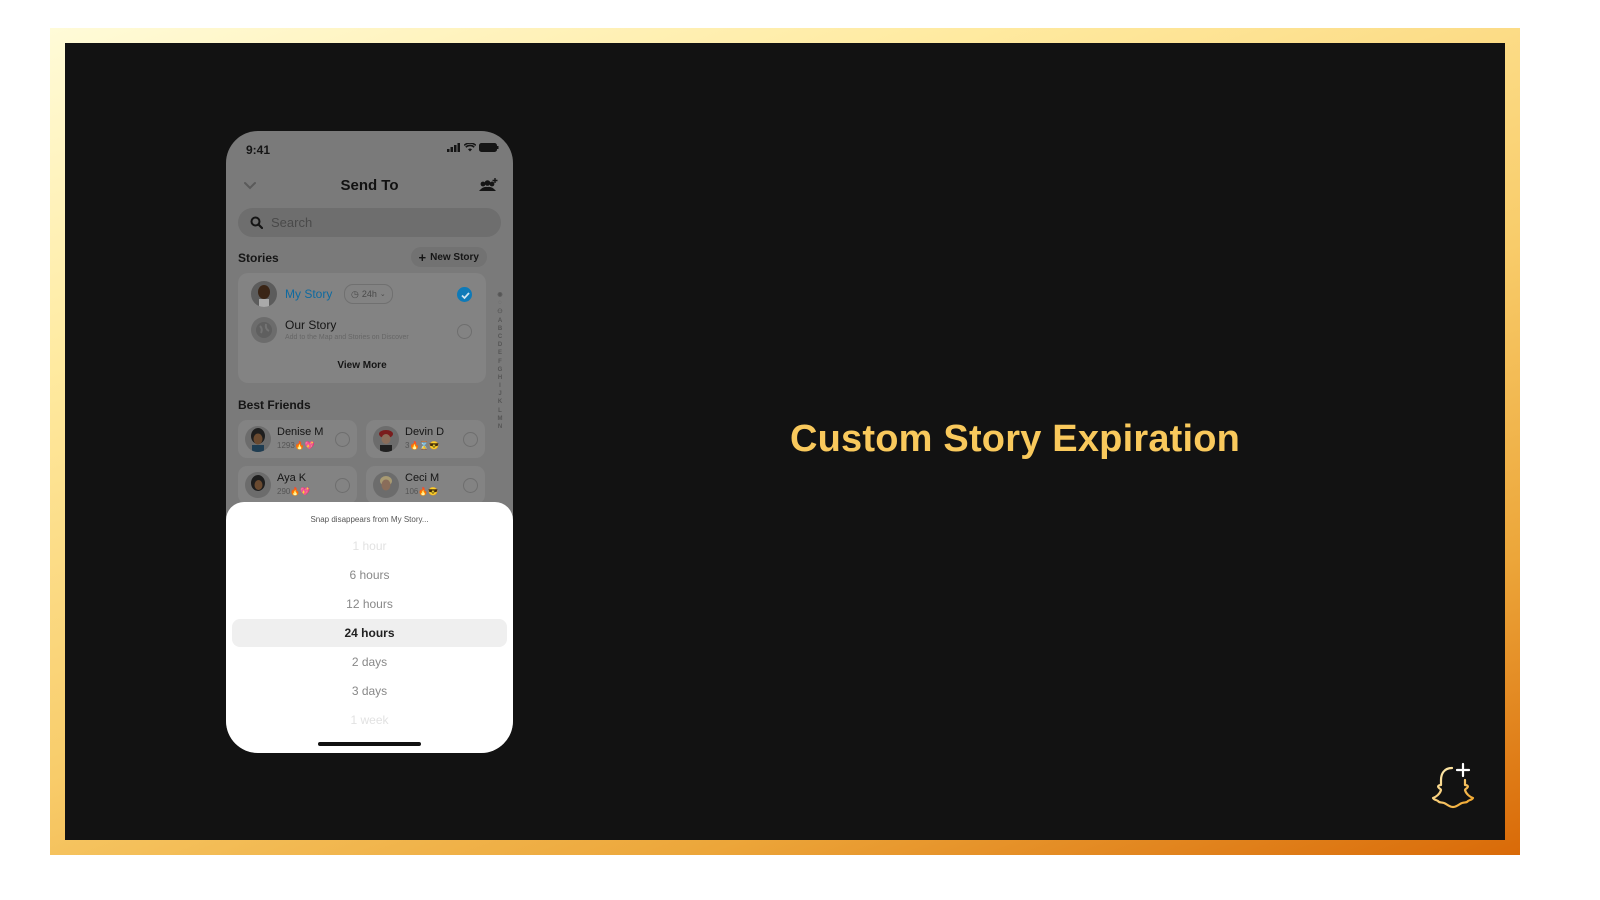 This screenshot has height=900, width=1600. Describe the element at coordinates (311, 325) in the screenshot. I see `story-name: Our Story` at that location.